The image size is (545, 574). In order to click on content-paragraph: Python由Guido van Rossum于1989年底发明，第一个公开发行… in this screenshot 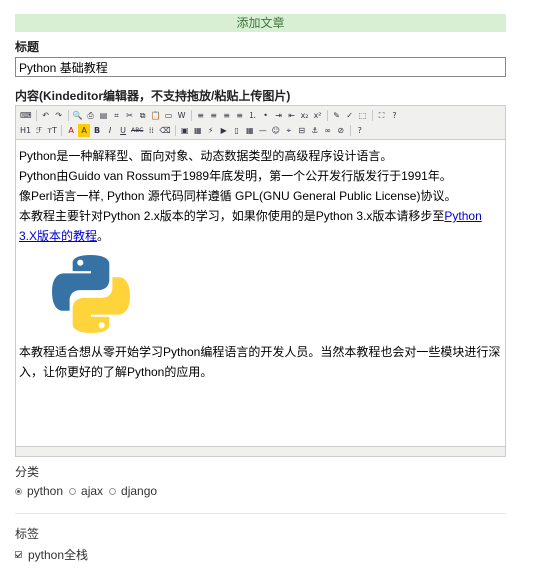, I will do `click(235, 176)`.